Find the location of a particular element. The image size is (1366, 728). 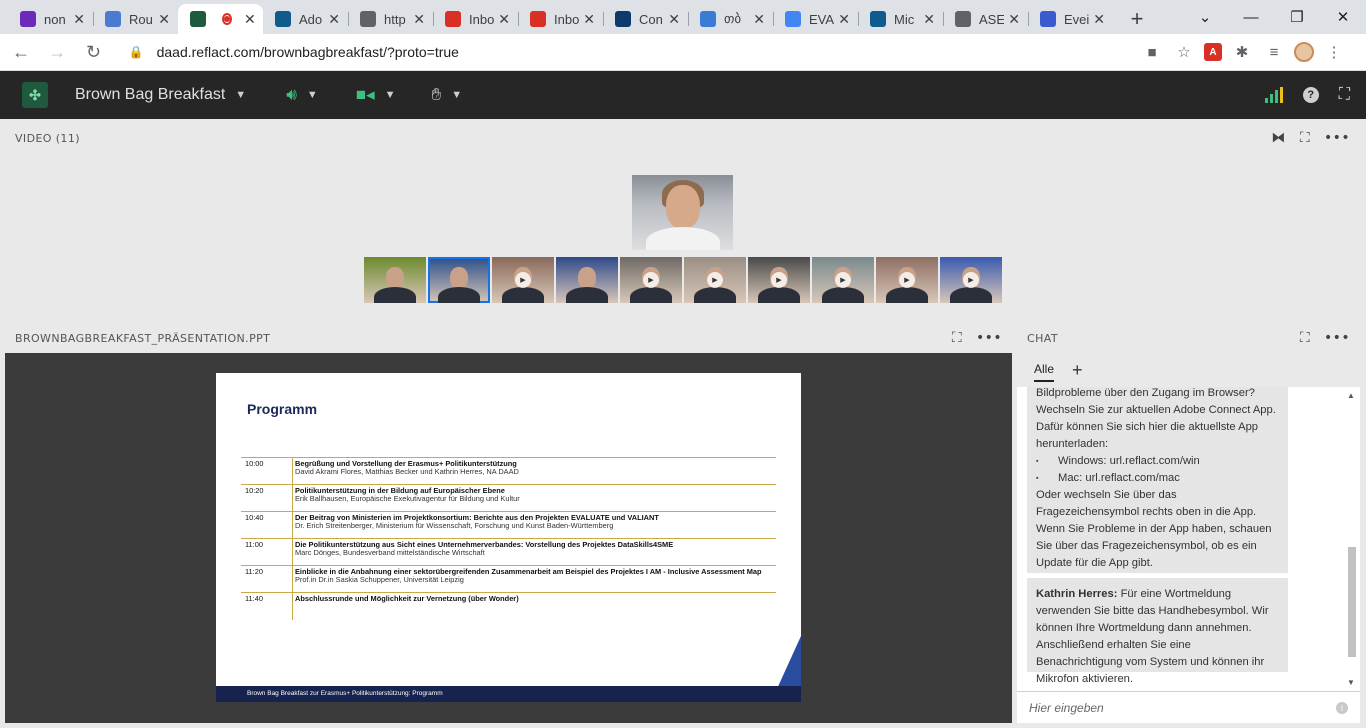

fullscreen-icon: ⛶ is located at coordinates (1344, 95).